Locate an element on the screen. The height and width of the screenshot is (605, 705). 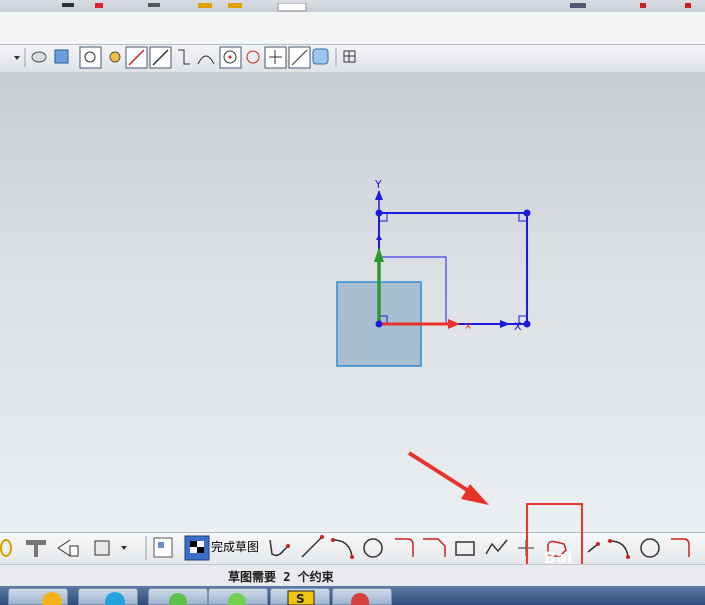
line-curve-icon is located at coordinates (312, 546).